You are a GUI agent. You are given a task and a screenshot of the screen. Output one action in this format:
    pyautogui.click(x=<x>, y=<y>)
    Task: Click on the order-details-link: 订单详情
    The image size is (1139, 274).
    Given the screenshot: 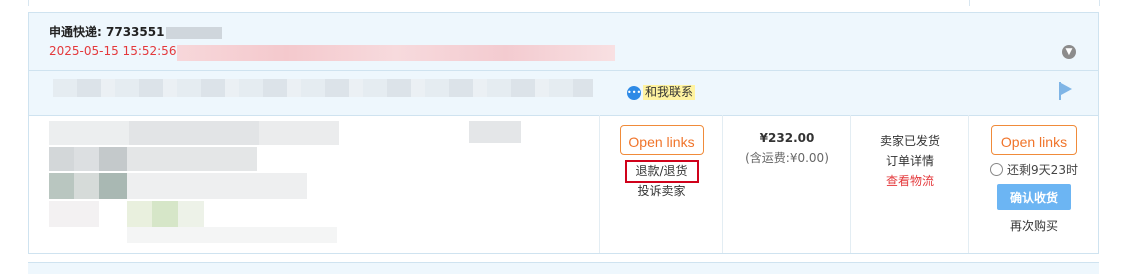 What is the action you would take?
    pyautogui.click(x=910, y=161)
    